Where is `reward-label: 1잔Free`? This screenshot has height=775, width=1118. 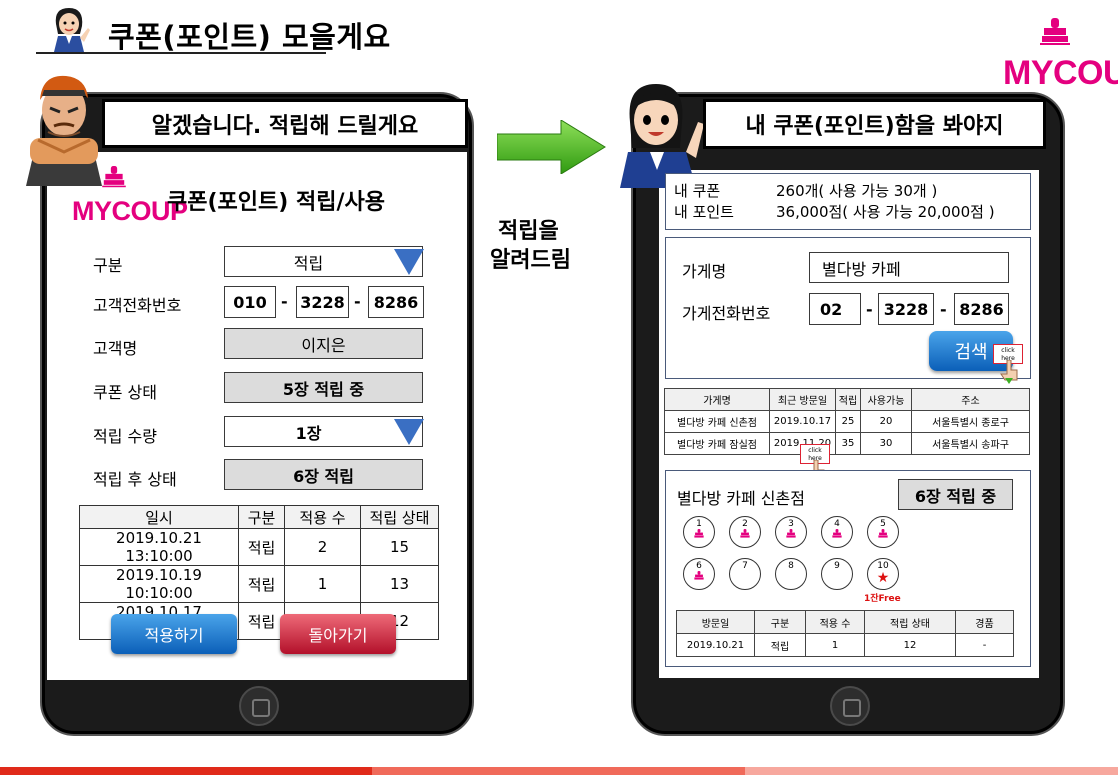
reward-label: 1잔Free is located at coordinates (882, 599).